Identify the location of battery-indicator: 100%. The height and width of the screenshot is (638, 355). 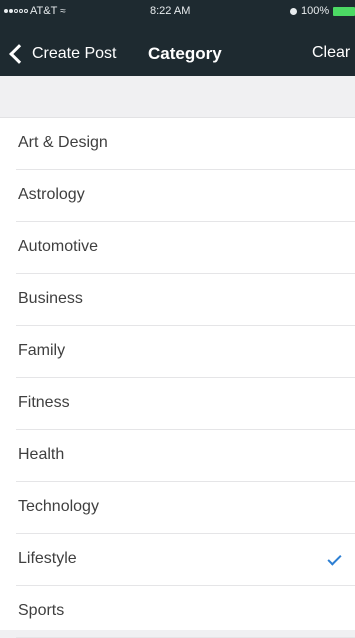
(322, 11).